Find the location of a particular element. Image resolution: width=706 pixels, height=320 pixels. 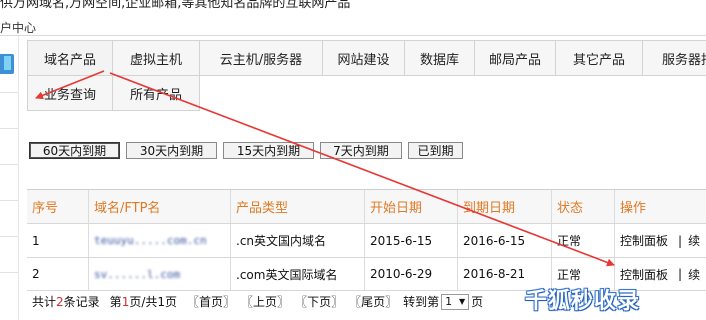

filter-7-days-button: 7天内到期 is located at coordinates (361, 150).